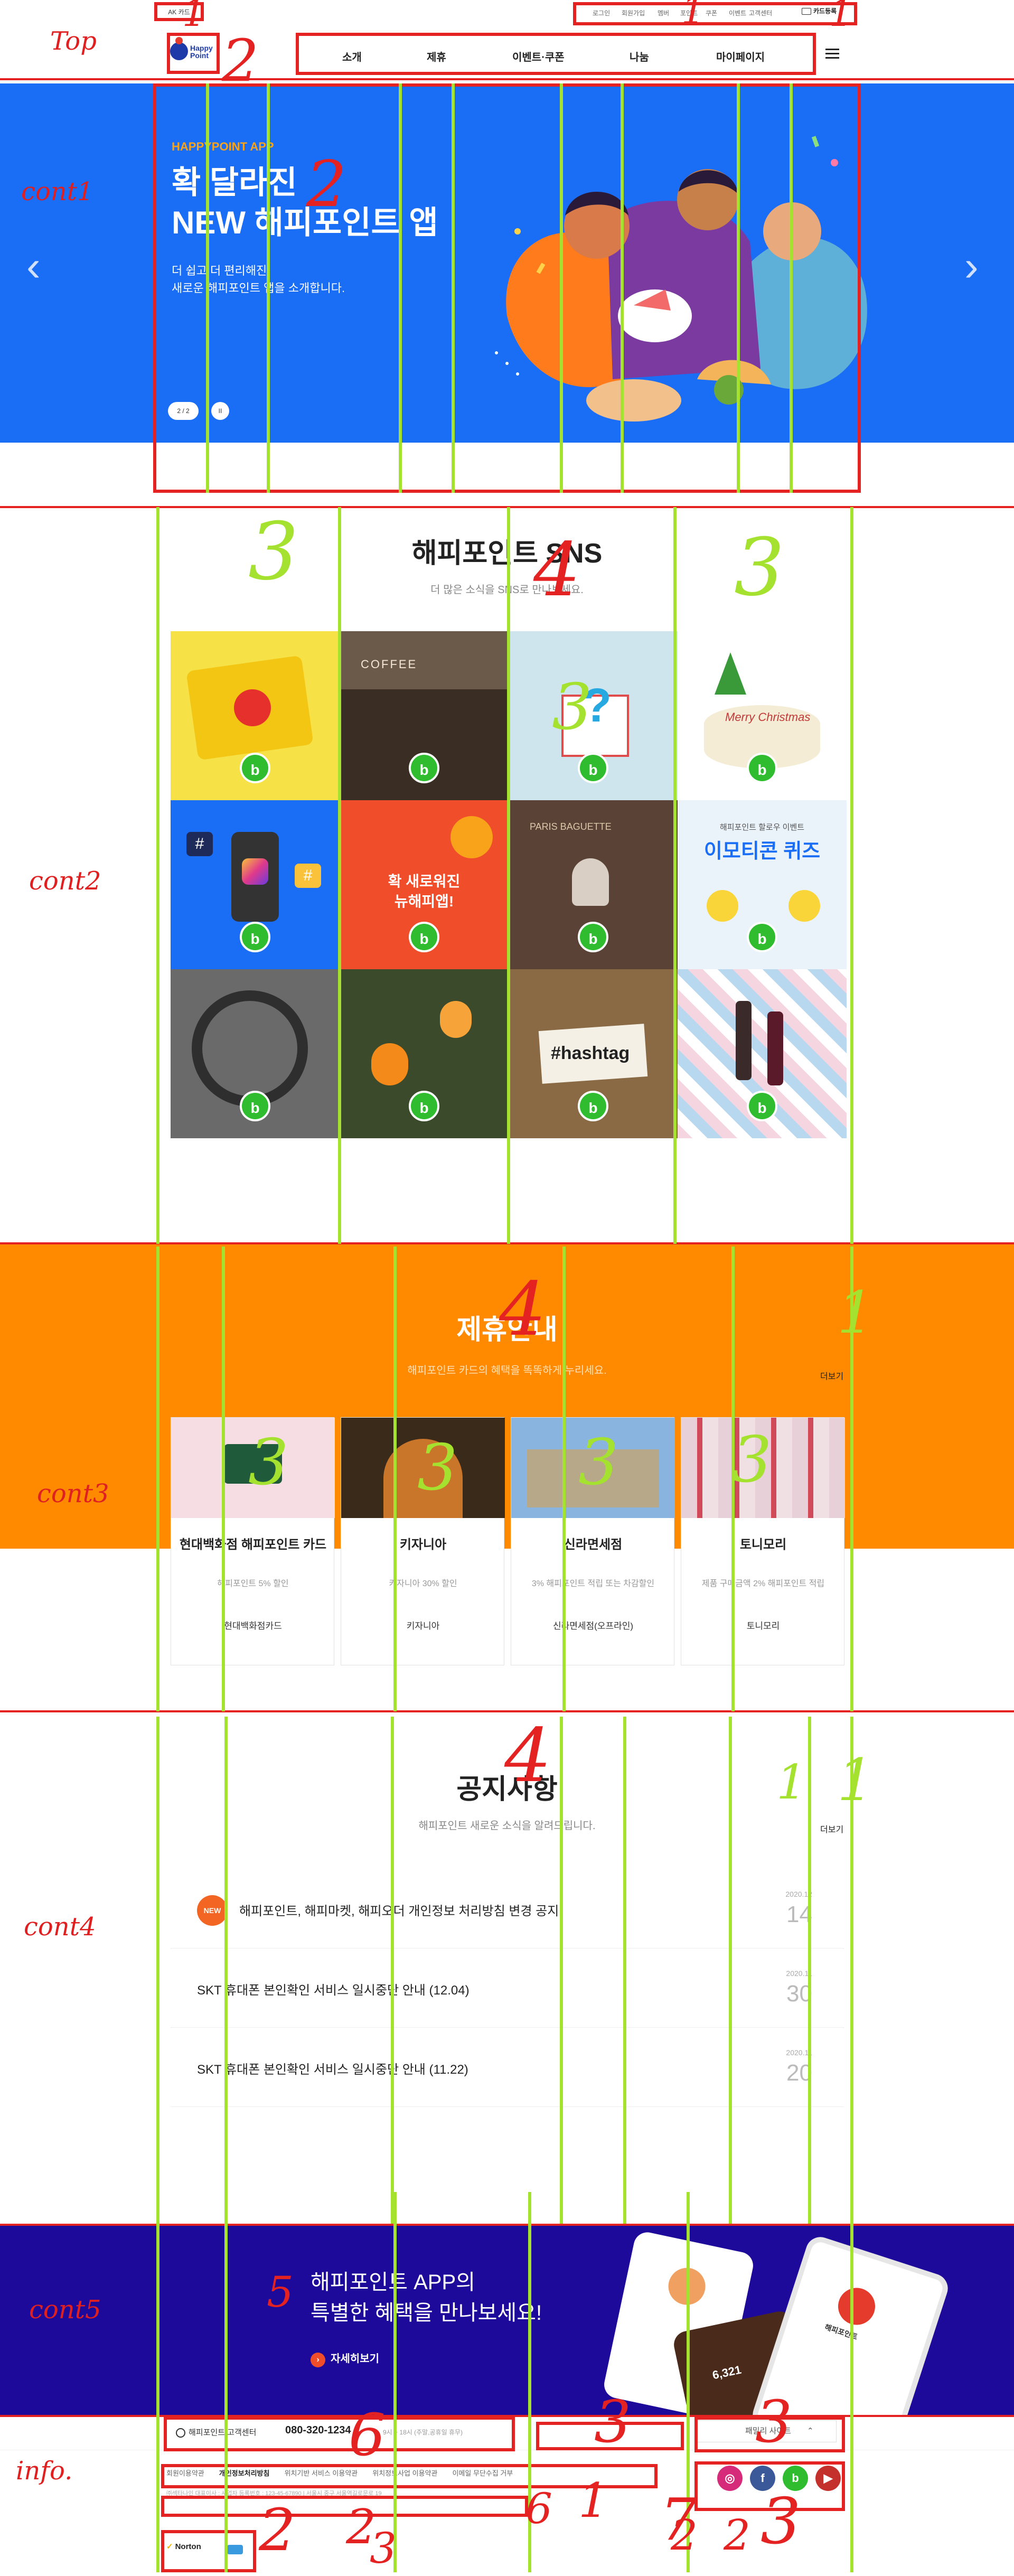 Image resolution: width=1014 pixels, height=2576 pixels. What do you see at coordinates (252, 707) in the screenshot?
I see `play-icon` at bounding box center [252, 707].